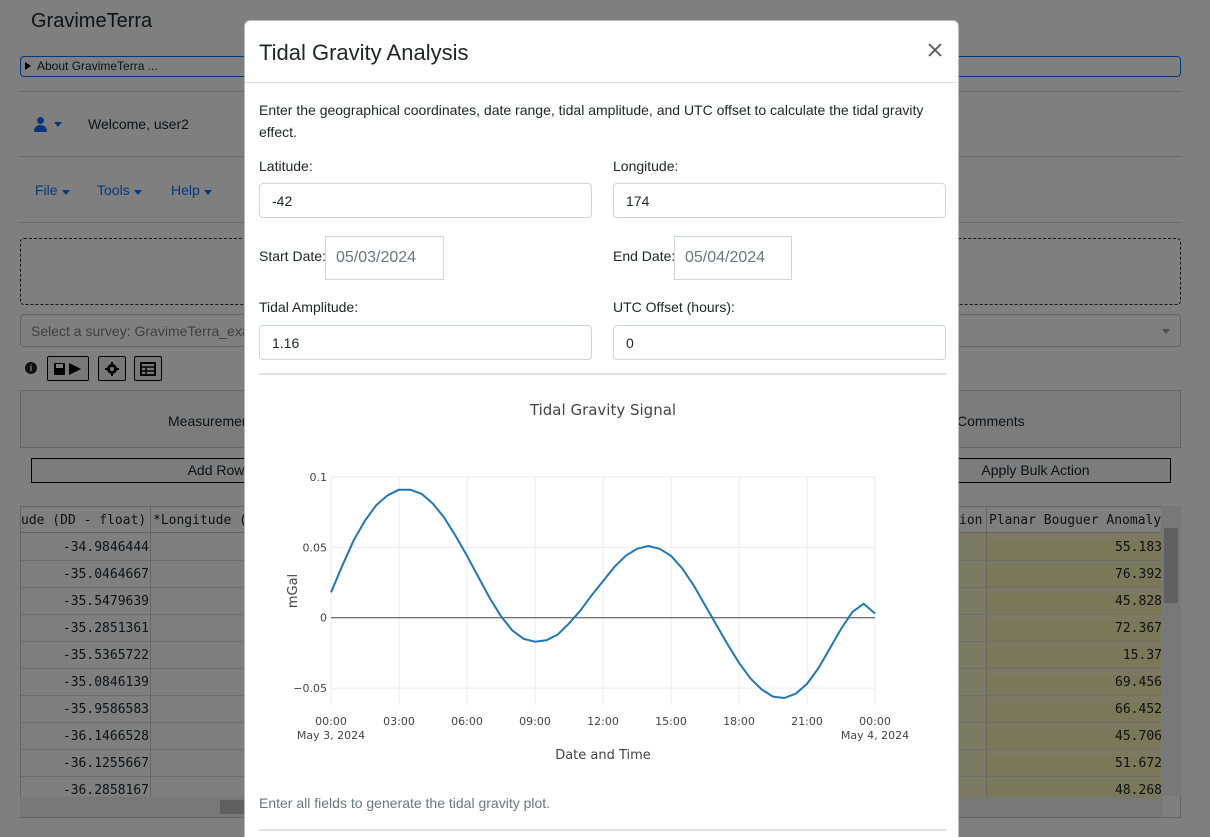  I want to click on close-icon, so click(935, 50).